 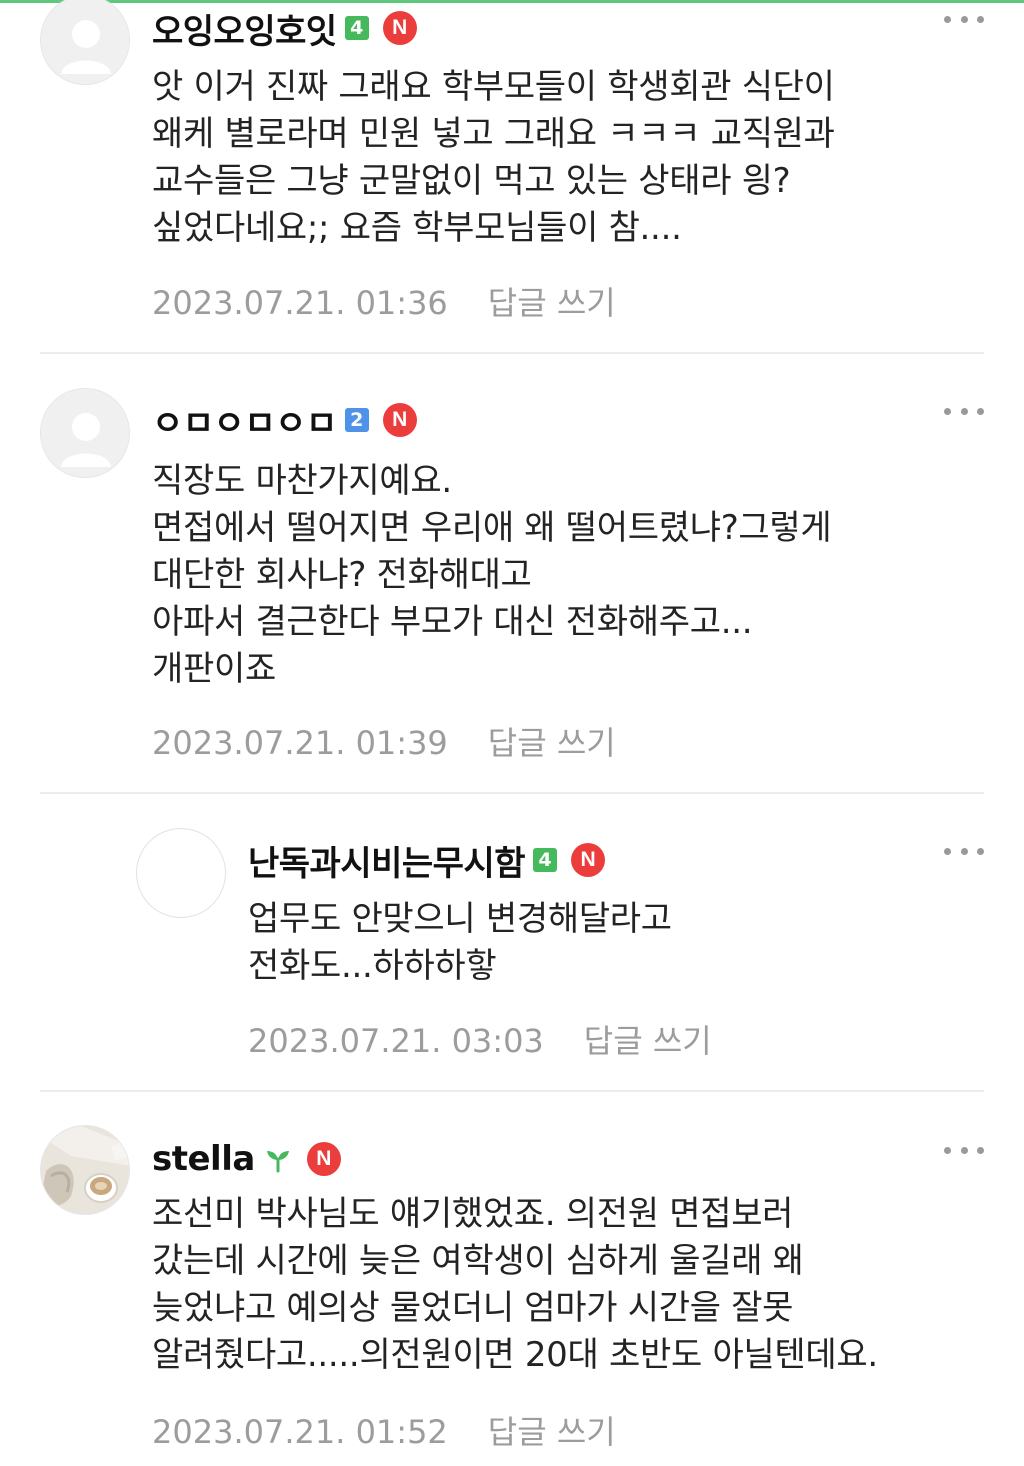 I want to click on comment-date: 2023.07.21. 01:39, so click(x=300, y=743).